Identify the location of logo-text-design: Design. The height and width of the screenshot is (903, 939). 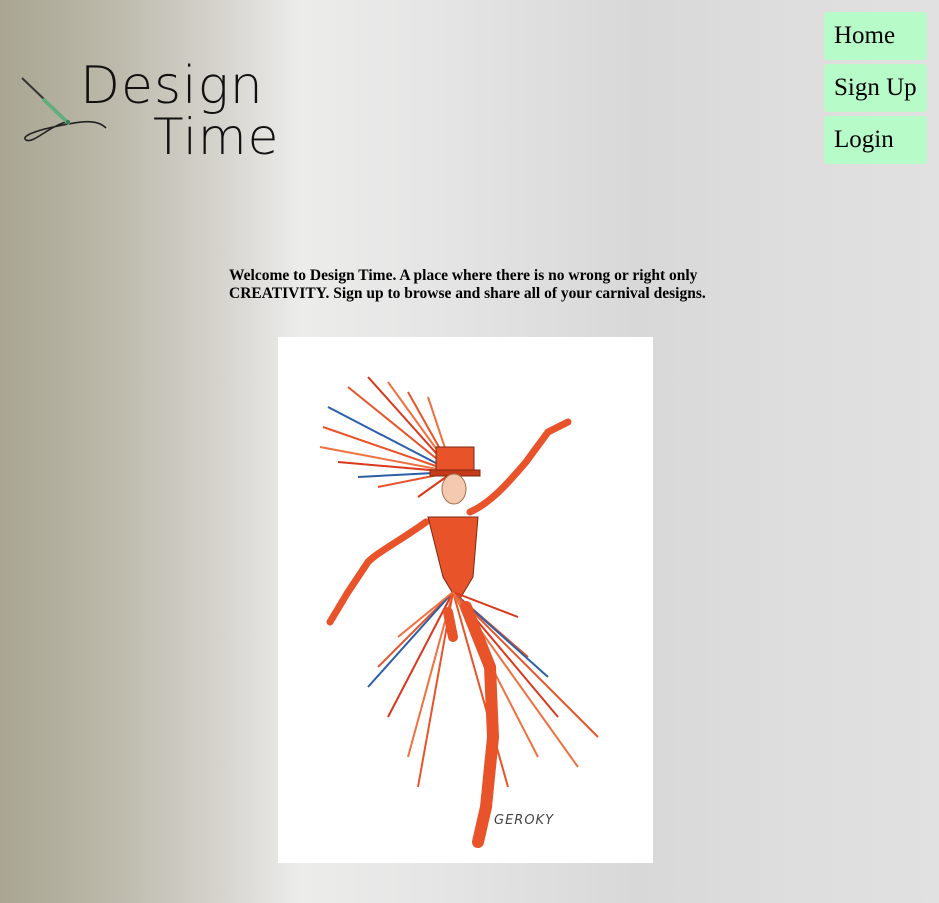
(172, 86).